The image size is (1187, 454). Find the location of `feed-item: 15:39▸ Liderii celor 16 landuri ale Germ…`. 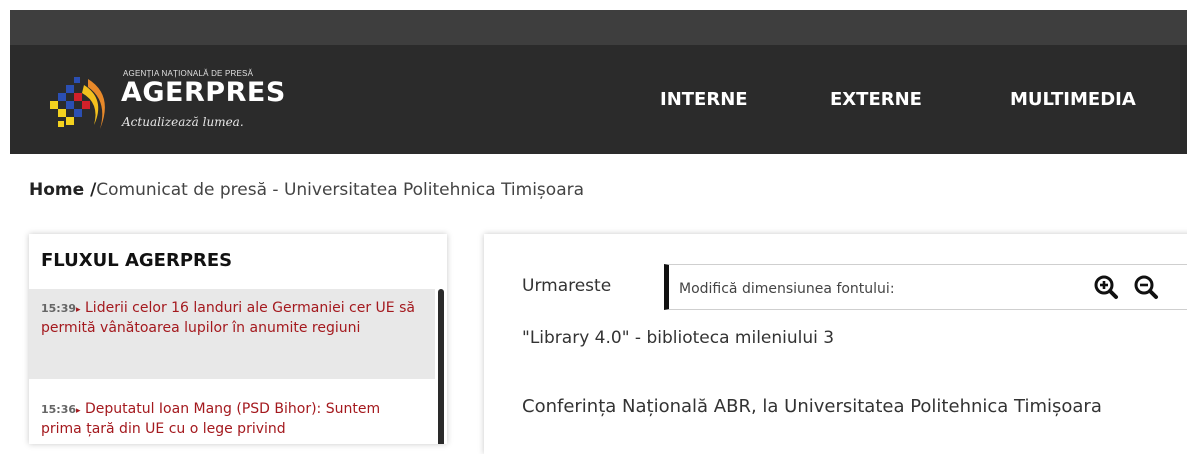

feed-item: 15:39▸ Liderii celor 16 landuri ale Germ… is located at coordinates (232, 334).